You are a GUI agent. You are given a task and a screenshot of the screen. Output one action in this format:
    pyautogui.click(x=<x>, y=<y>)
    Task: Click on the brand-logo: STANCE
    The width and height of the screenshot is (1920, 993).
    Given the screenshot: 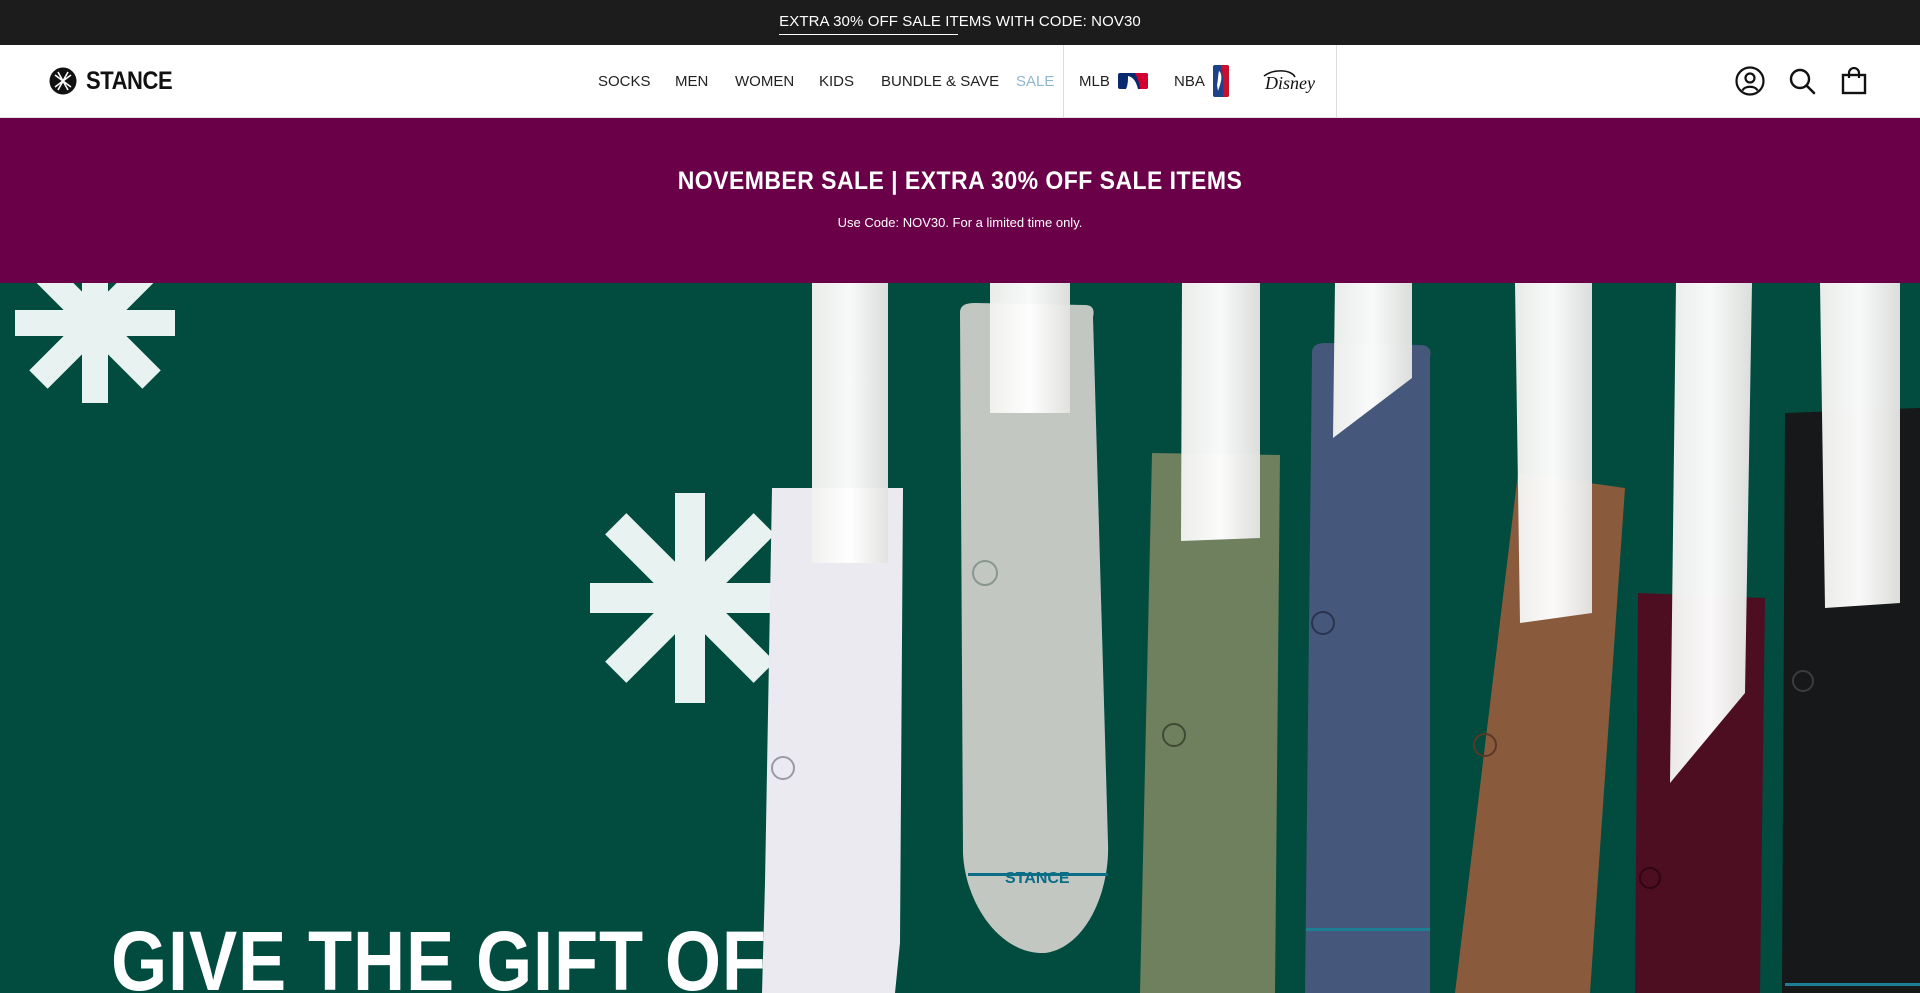 What is the action you would take?
    pyautogui.click(x=116, y=81)
    